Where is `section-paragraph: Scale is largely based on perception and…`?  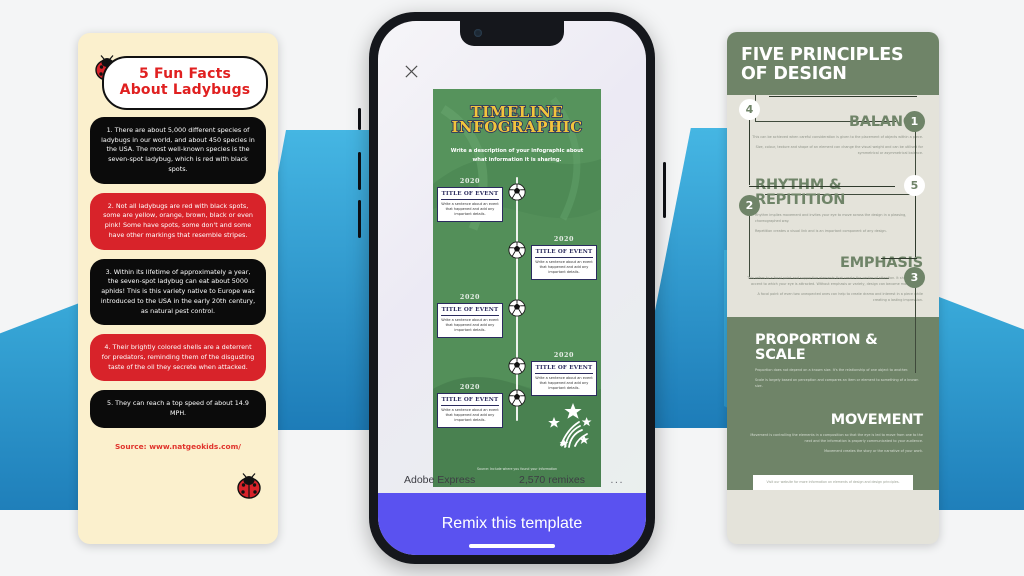 section-paragraph: Scale is largely based on perception and… is located at coordinates (837, 383).